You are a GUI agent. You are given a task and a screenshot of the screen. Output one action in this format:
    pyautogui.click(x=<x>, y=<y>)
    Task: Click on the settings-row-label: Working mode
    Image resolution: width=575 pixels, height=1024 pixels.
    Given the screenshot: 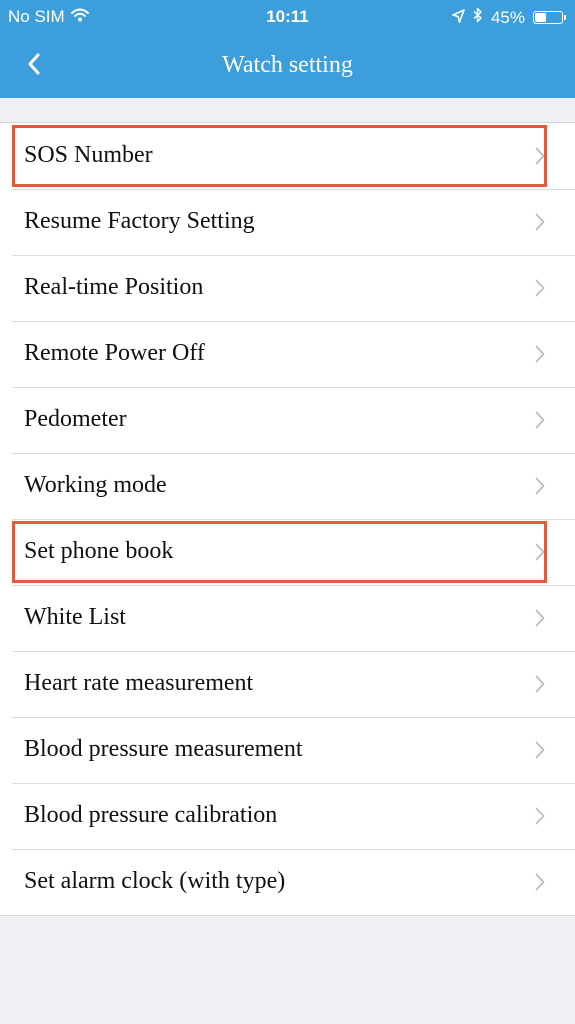 What is the action you would take?
    pyautogui.click(x=95, y=485)
    